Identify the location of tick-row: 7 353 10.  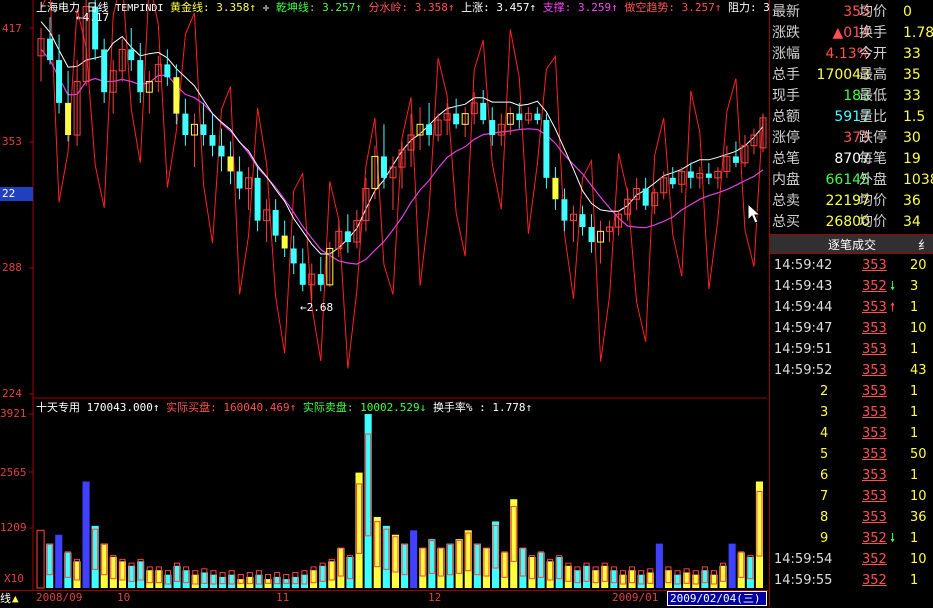
(851, 496).